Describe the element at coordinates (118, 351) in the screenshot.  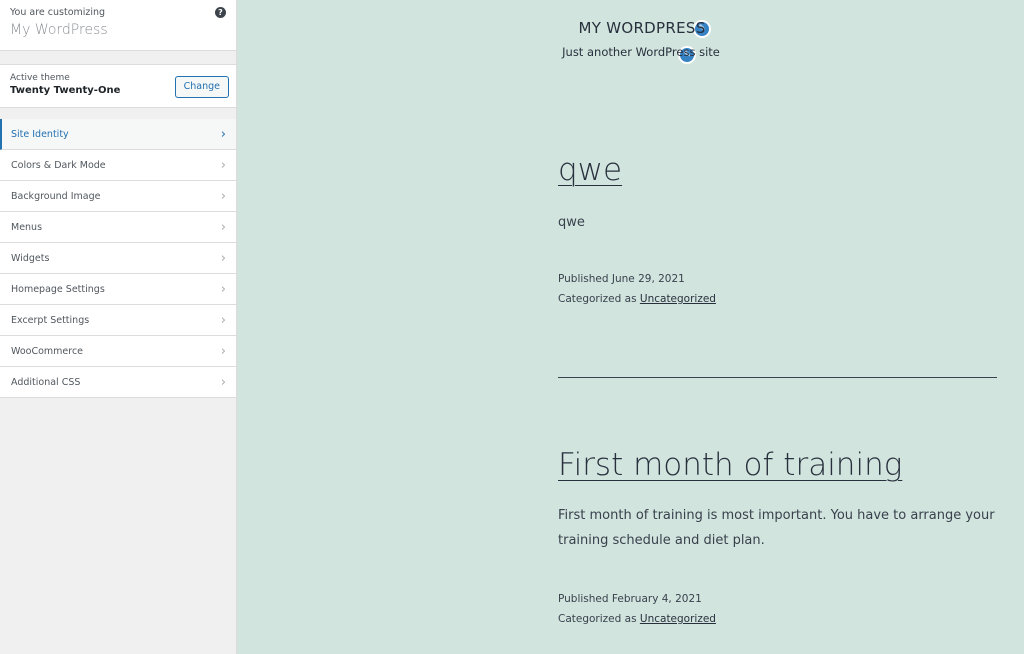
I see `menu-item-woocommerce: WooCommerce ›` at that location.